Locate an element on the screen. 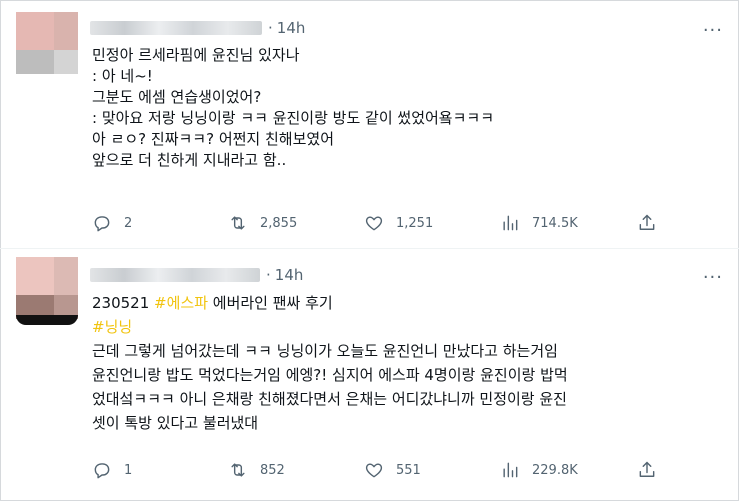 This screenshot has height=501, width=739. tweet-line: : 맞아요 저랑 닝닝이랑 ㅋㅋ 윤진이랑 방도 같이 썼었어욬ㅋㅋㅋ is located at coordinates (293, 118).